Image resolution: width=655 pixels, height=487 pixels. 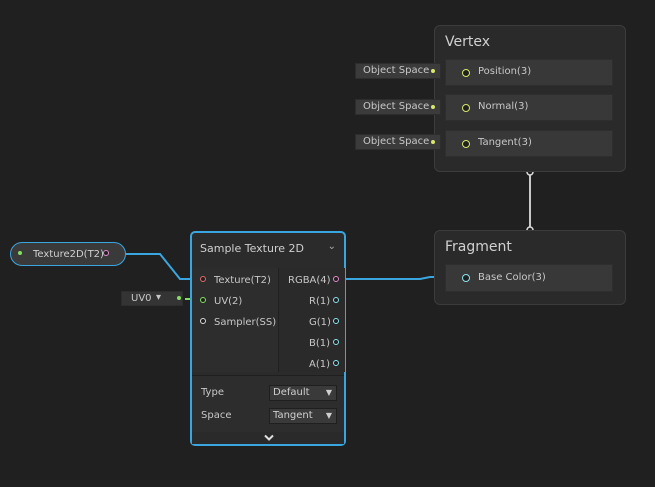 I want to click on sample-texture-inputs: Texture(T2) UV(2) Sampler(SS), so click(x=235, y=320).